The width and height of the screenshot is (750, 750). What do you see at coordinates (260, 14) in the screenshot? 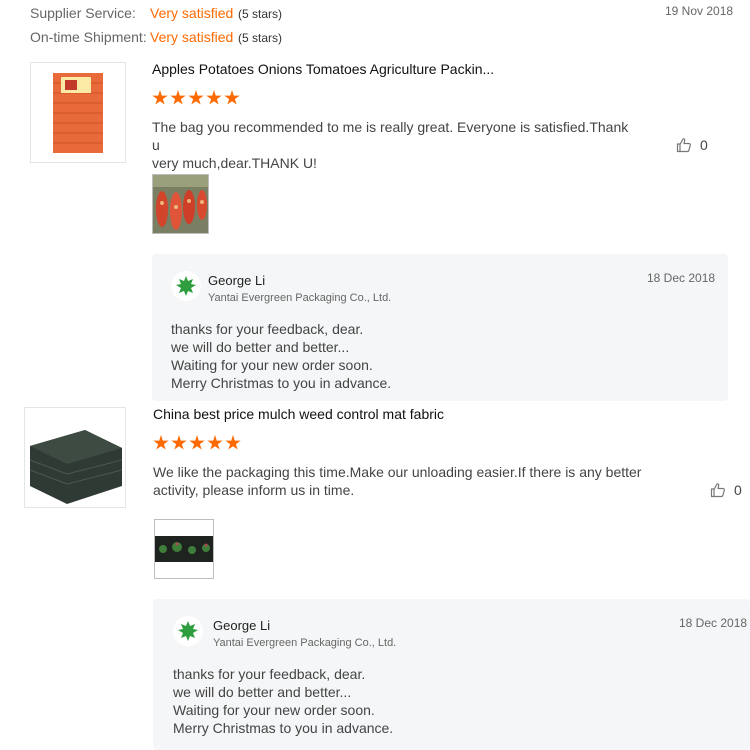
I see `supplier-service-stars: (5 stars)` at bounding box center [260, 14].